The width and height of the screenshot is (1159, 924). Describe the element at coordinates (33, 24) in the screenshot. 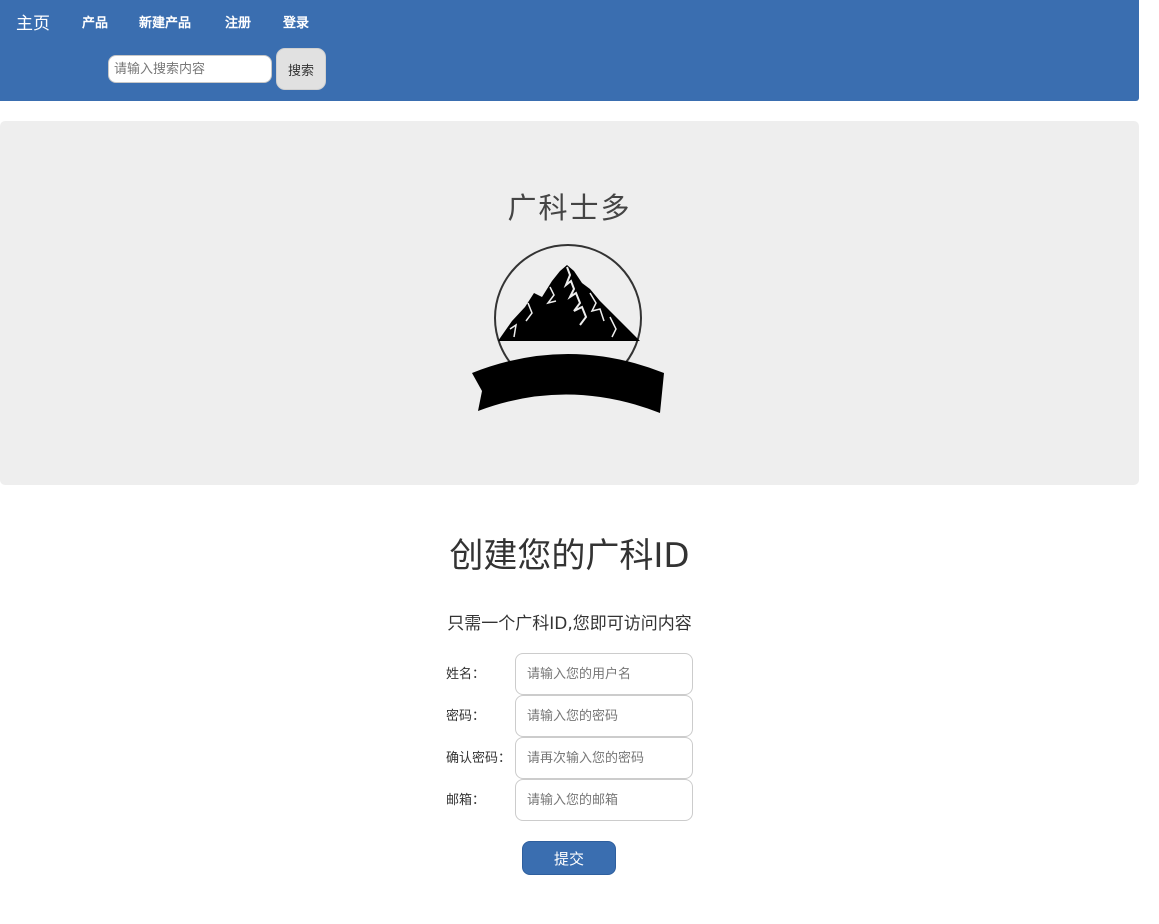

I see `nav-brand-home: 主页` at that location.